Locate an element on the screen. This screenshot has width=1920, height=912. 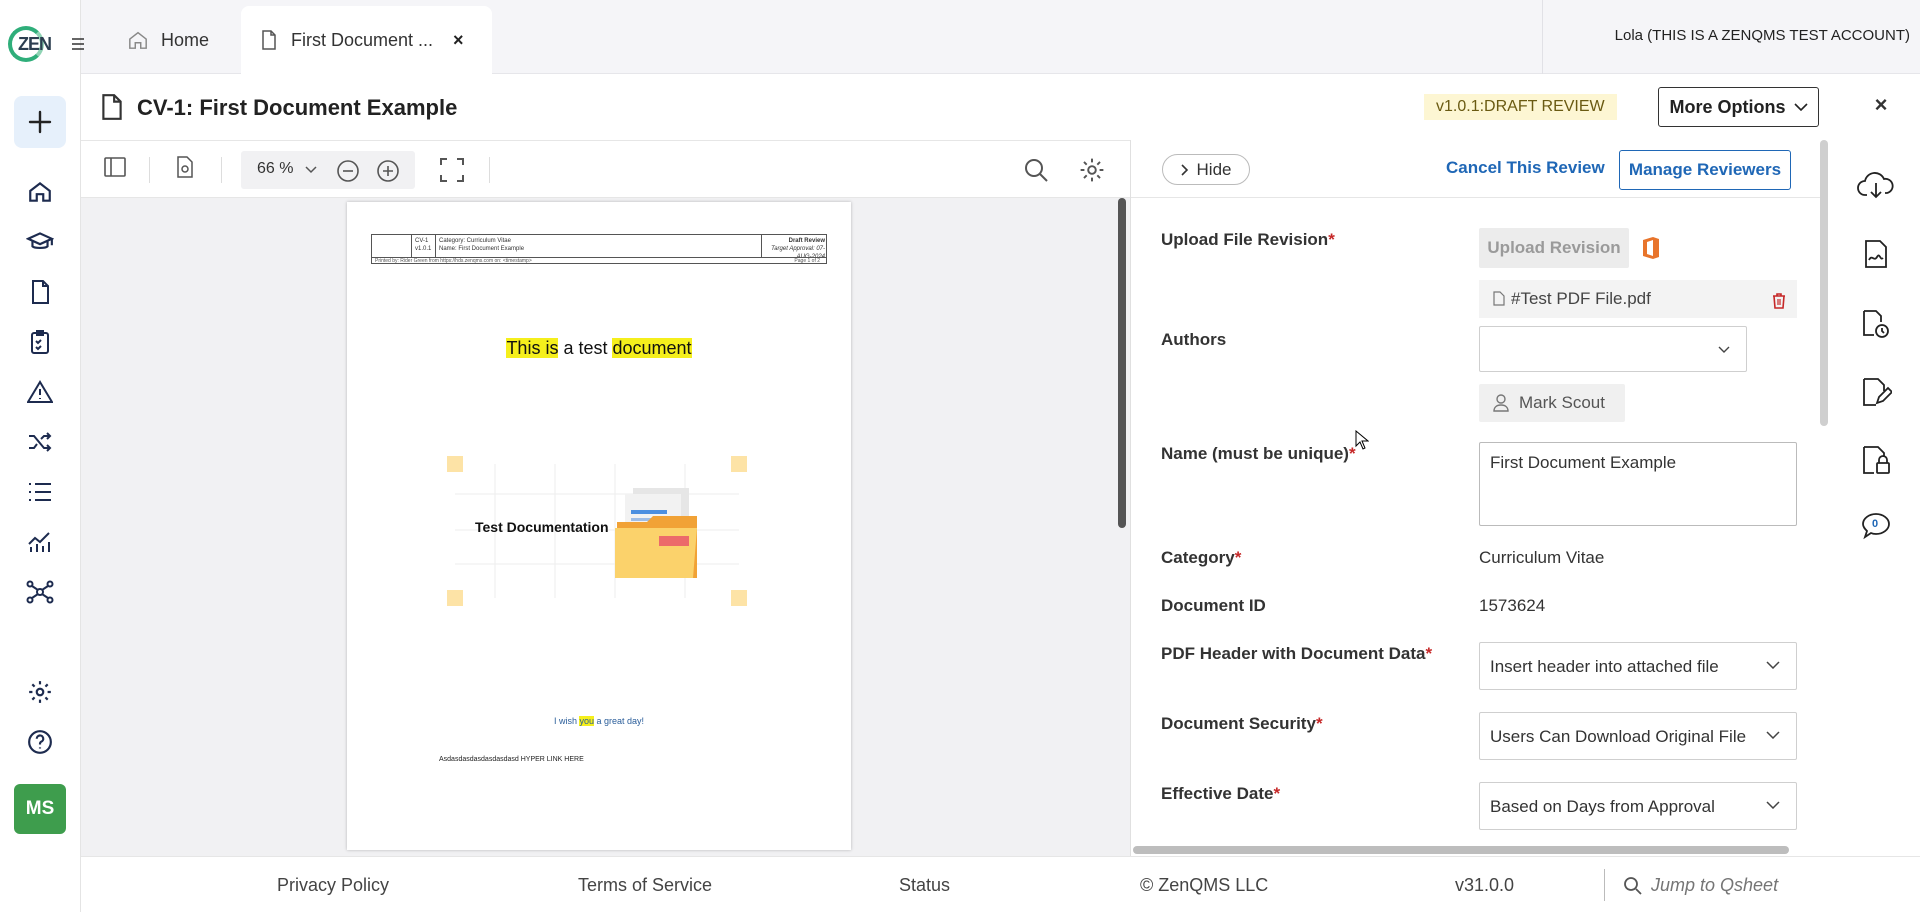
status-link: Status is located at coordinates (924, 885).